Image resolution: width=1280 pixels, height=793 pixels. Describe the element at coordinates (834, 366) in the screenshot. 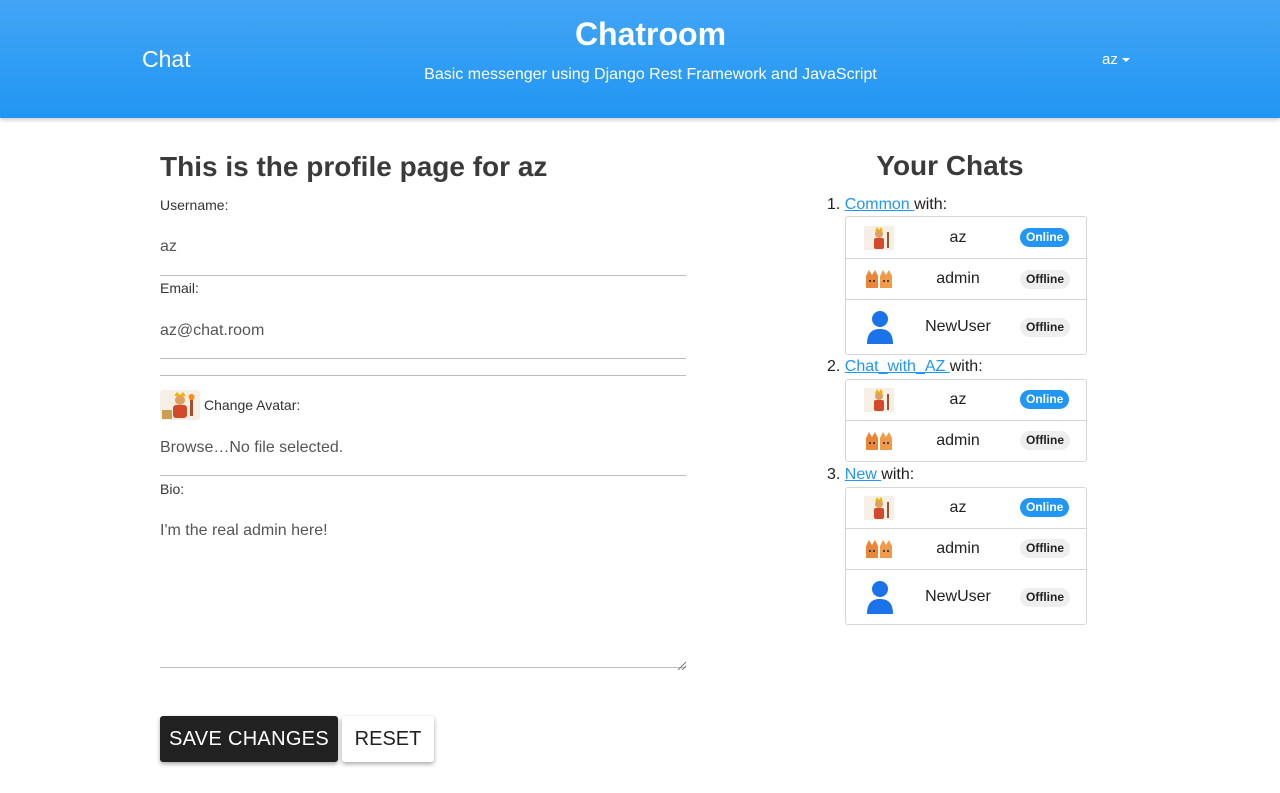

I see `chat-number: 2.` at that location.